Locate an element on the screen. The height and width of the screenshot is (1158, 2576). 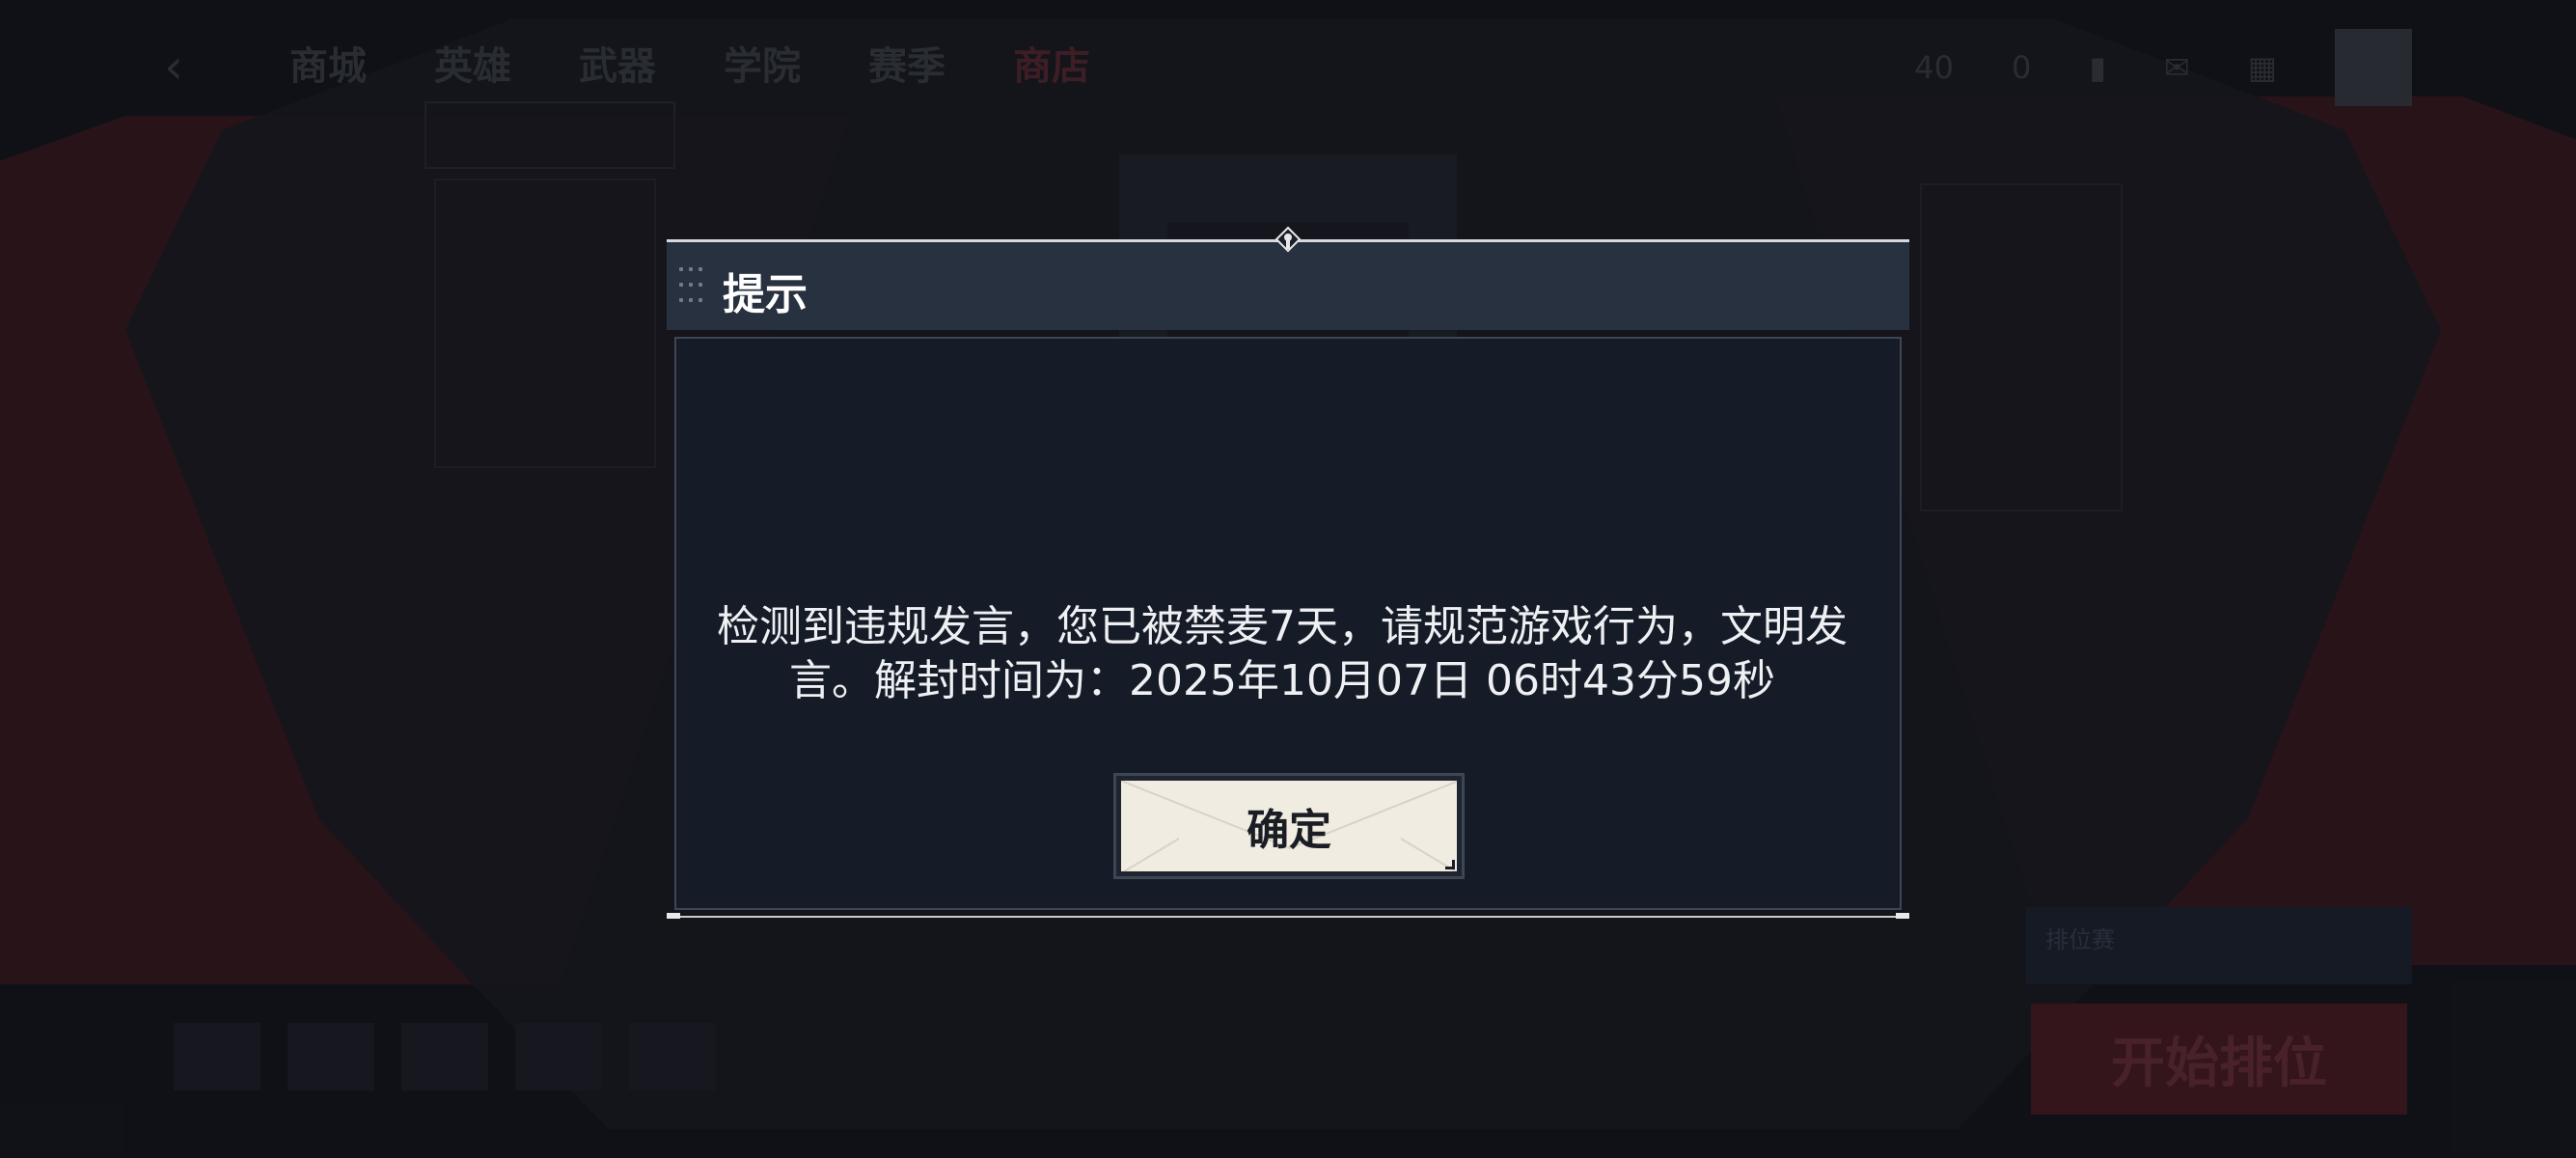
confirm-button-label: 确定 is located at coordinates (1289, 830).